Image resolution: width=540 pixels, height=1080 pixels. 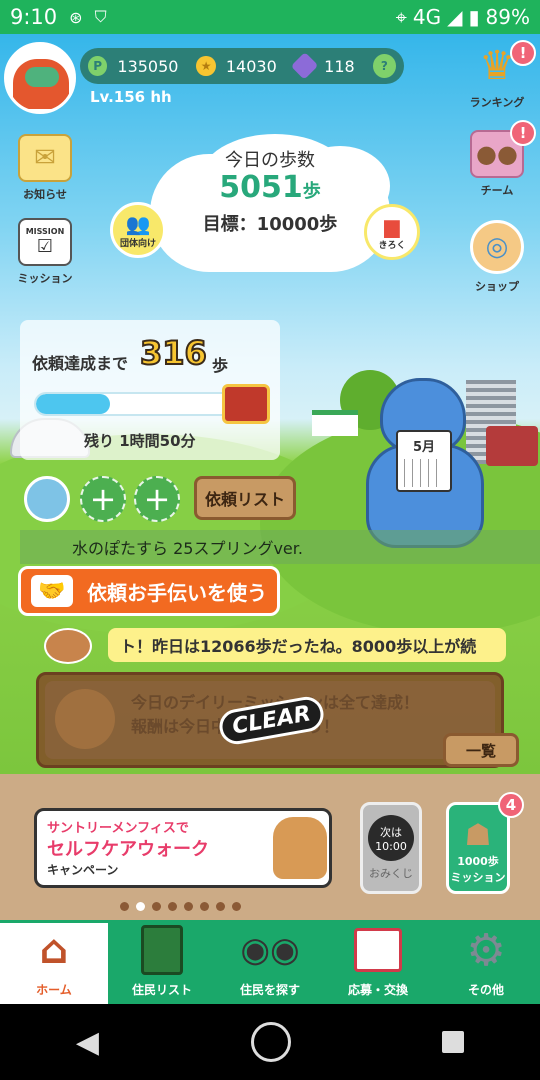 What do you see at coordinates (138, 230) in the screenshot?
I see `group-button: 👥 団体向け` at bounding box center [138, 230].